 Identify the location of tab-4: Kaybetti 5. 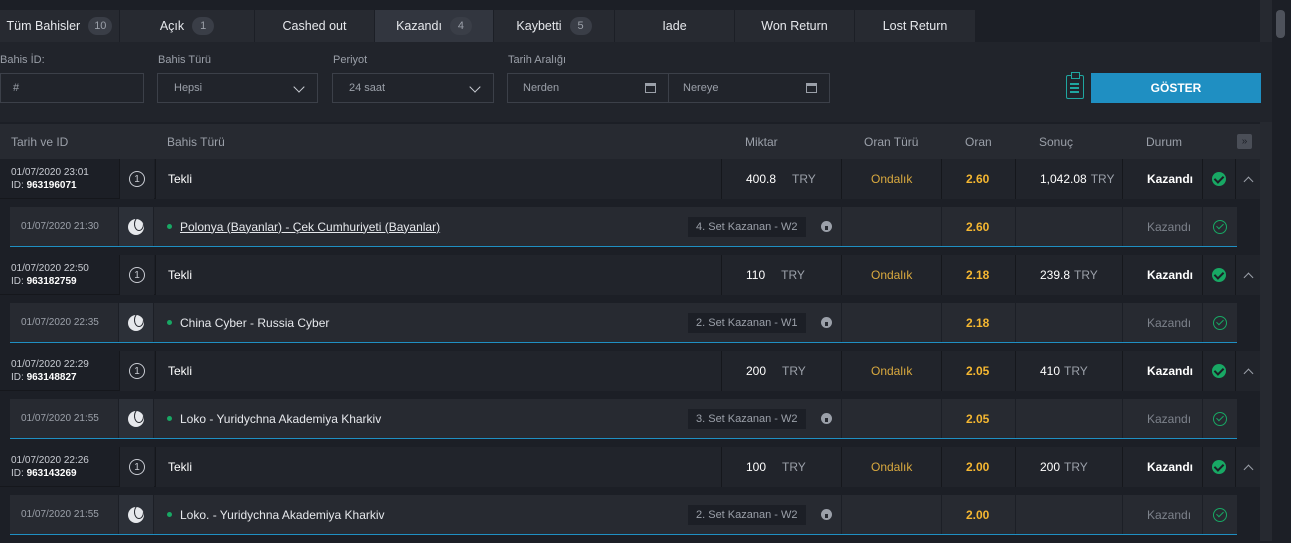
(554, 26).